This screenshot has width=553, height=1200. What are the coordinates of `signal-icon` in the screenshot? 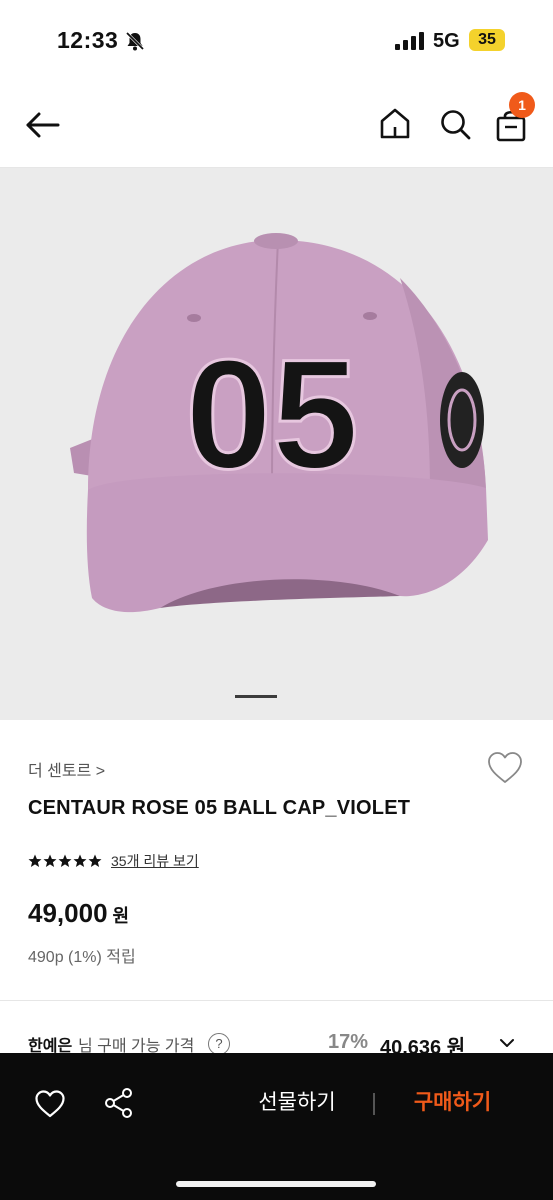 It's located at (409, 41).